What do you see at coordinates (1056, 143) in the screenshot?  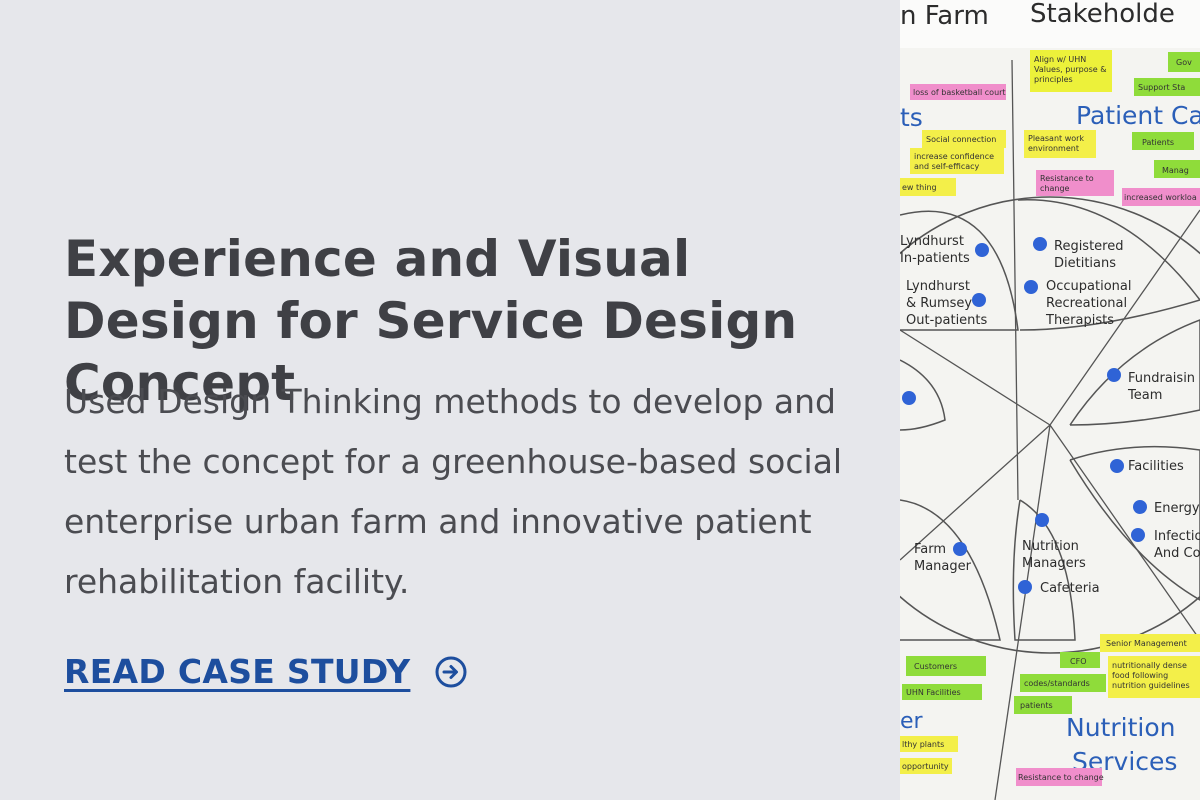 I see `note-pleasant: Pleasant work environment` at bounding box center [1056, 143].